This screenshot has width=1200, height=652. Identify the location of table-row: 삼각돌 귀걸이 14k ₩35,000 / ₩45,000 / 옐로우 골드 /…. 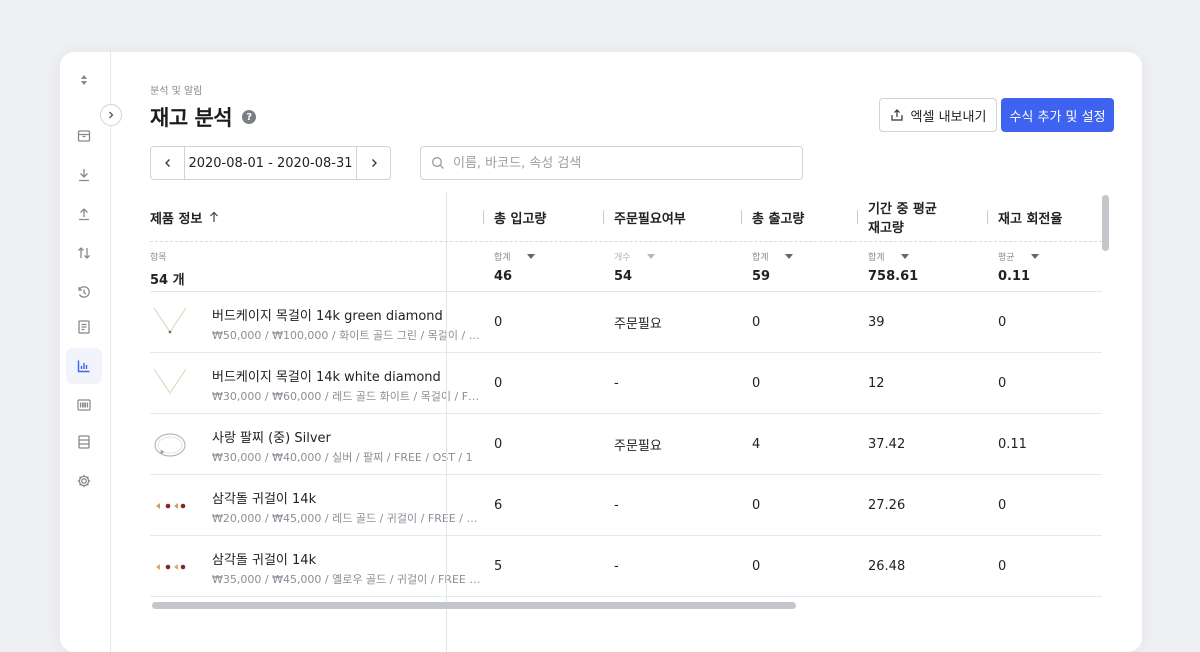
(626, 566).